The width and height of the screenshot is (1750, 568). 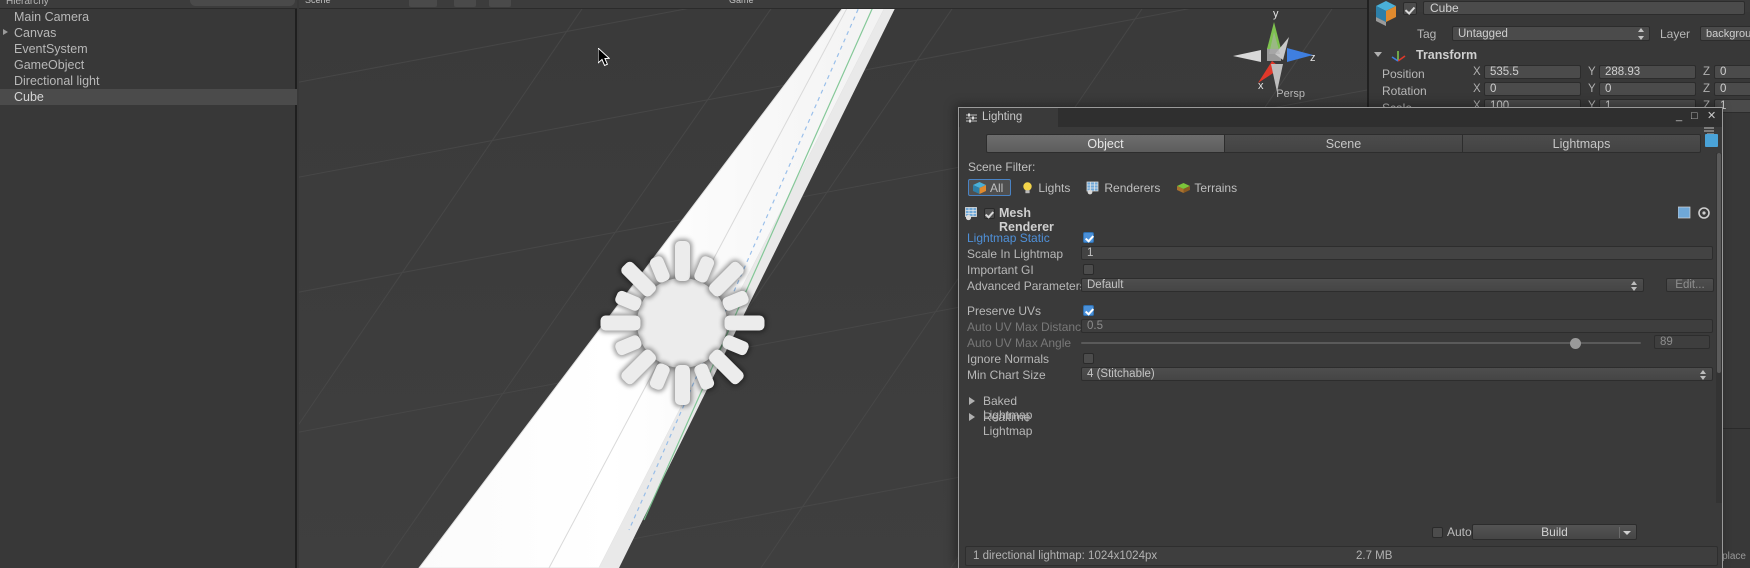 I want to click on tag-dropdown: Untagged, so click(x=1551, y=33).